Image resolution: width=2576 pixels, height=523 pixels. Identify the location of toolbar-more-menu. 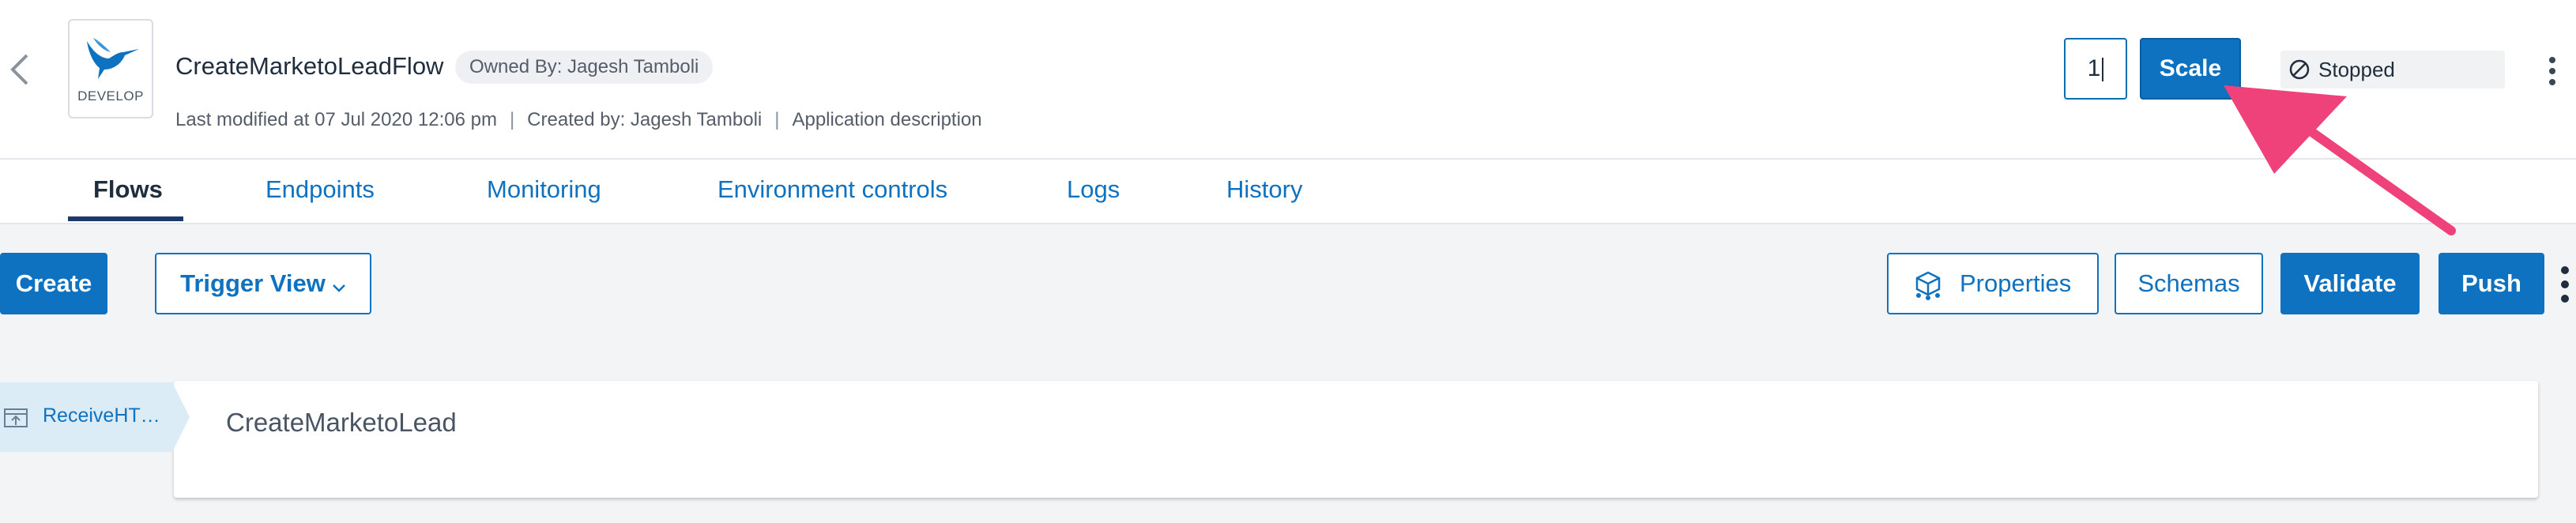
(2565, 285).